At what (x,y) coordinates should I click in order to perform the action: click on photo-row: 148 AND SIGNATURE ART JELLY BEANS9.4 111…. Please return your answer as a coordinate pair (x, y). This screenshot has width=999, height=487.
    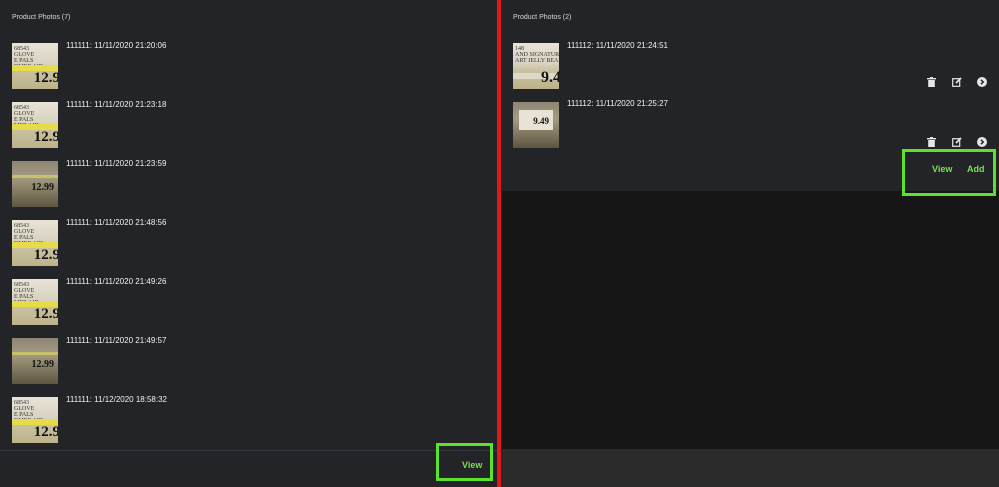
    Looking at the image, I should click on (750, 66).